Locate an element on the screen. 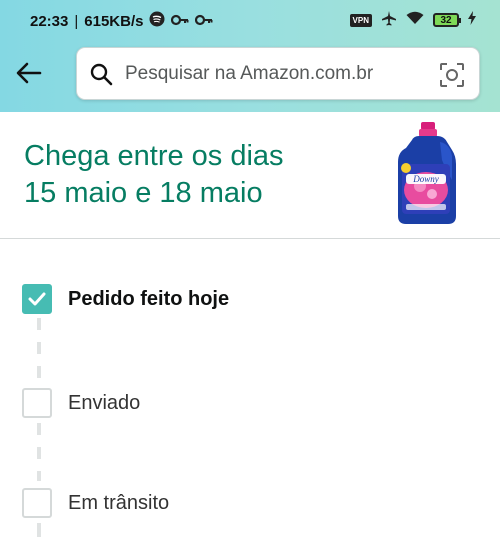  search-bar: Pesquisar na Amazon.com.br is located at coordinates (278, 73).